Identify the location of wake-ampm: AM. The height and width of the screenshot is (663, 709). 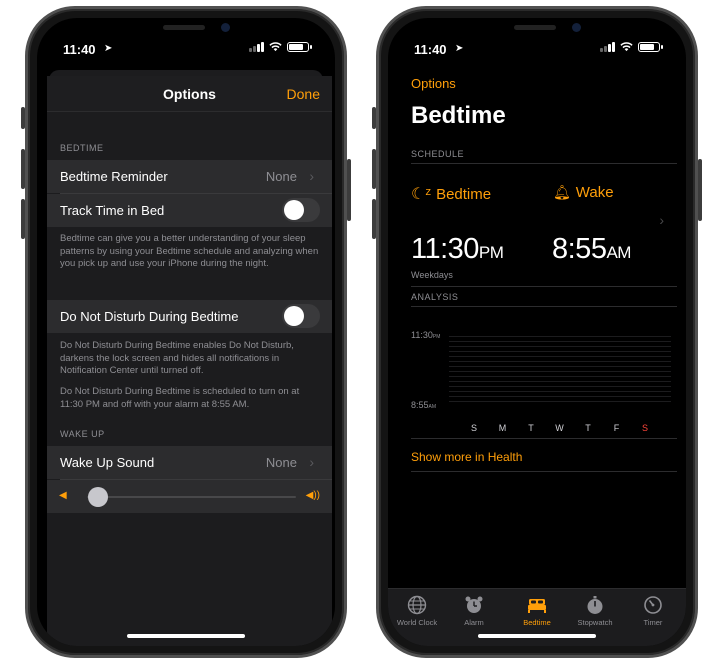
(618, 252).